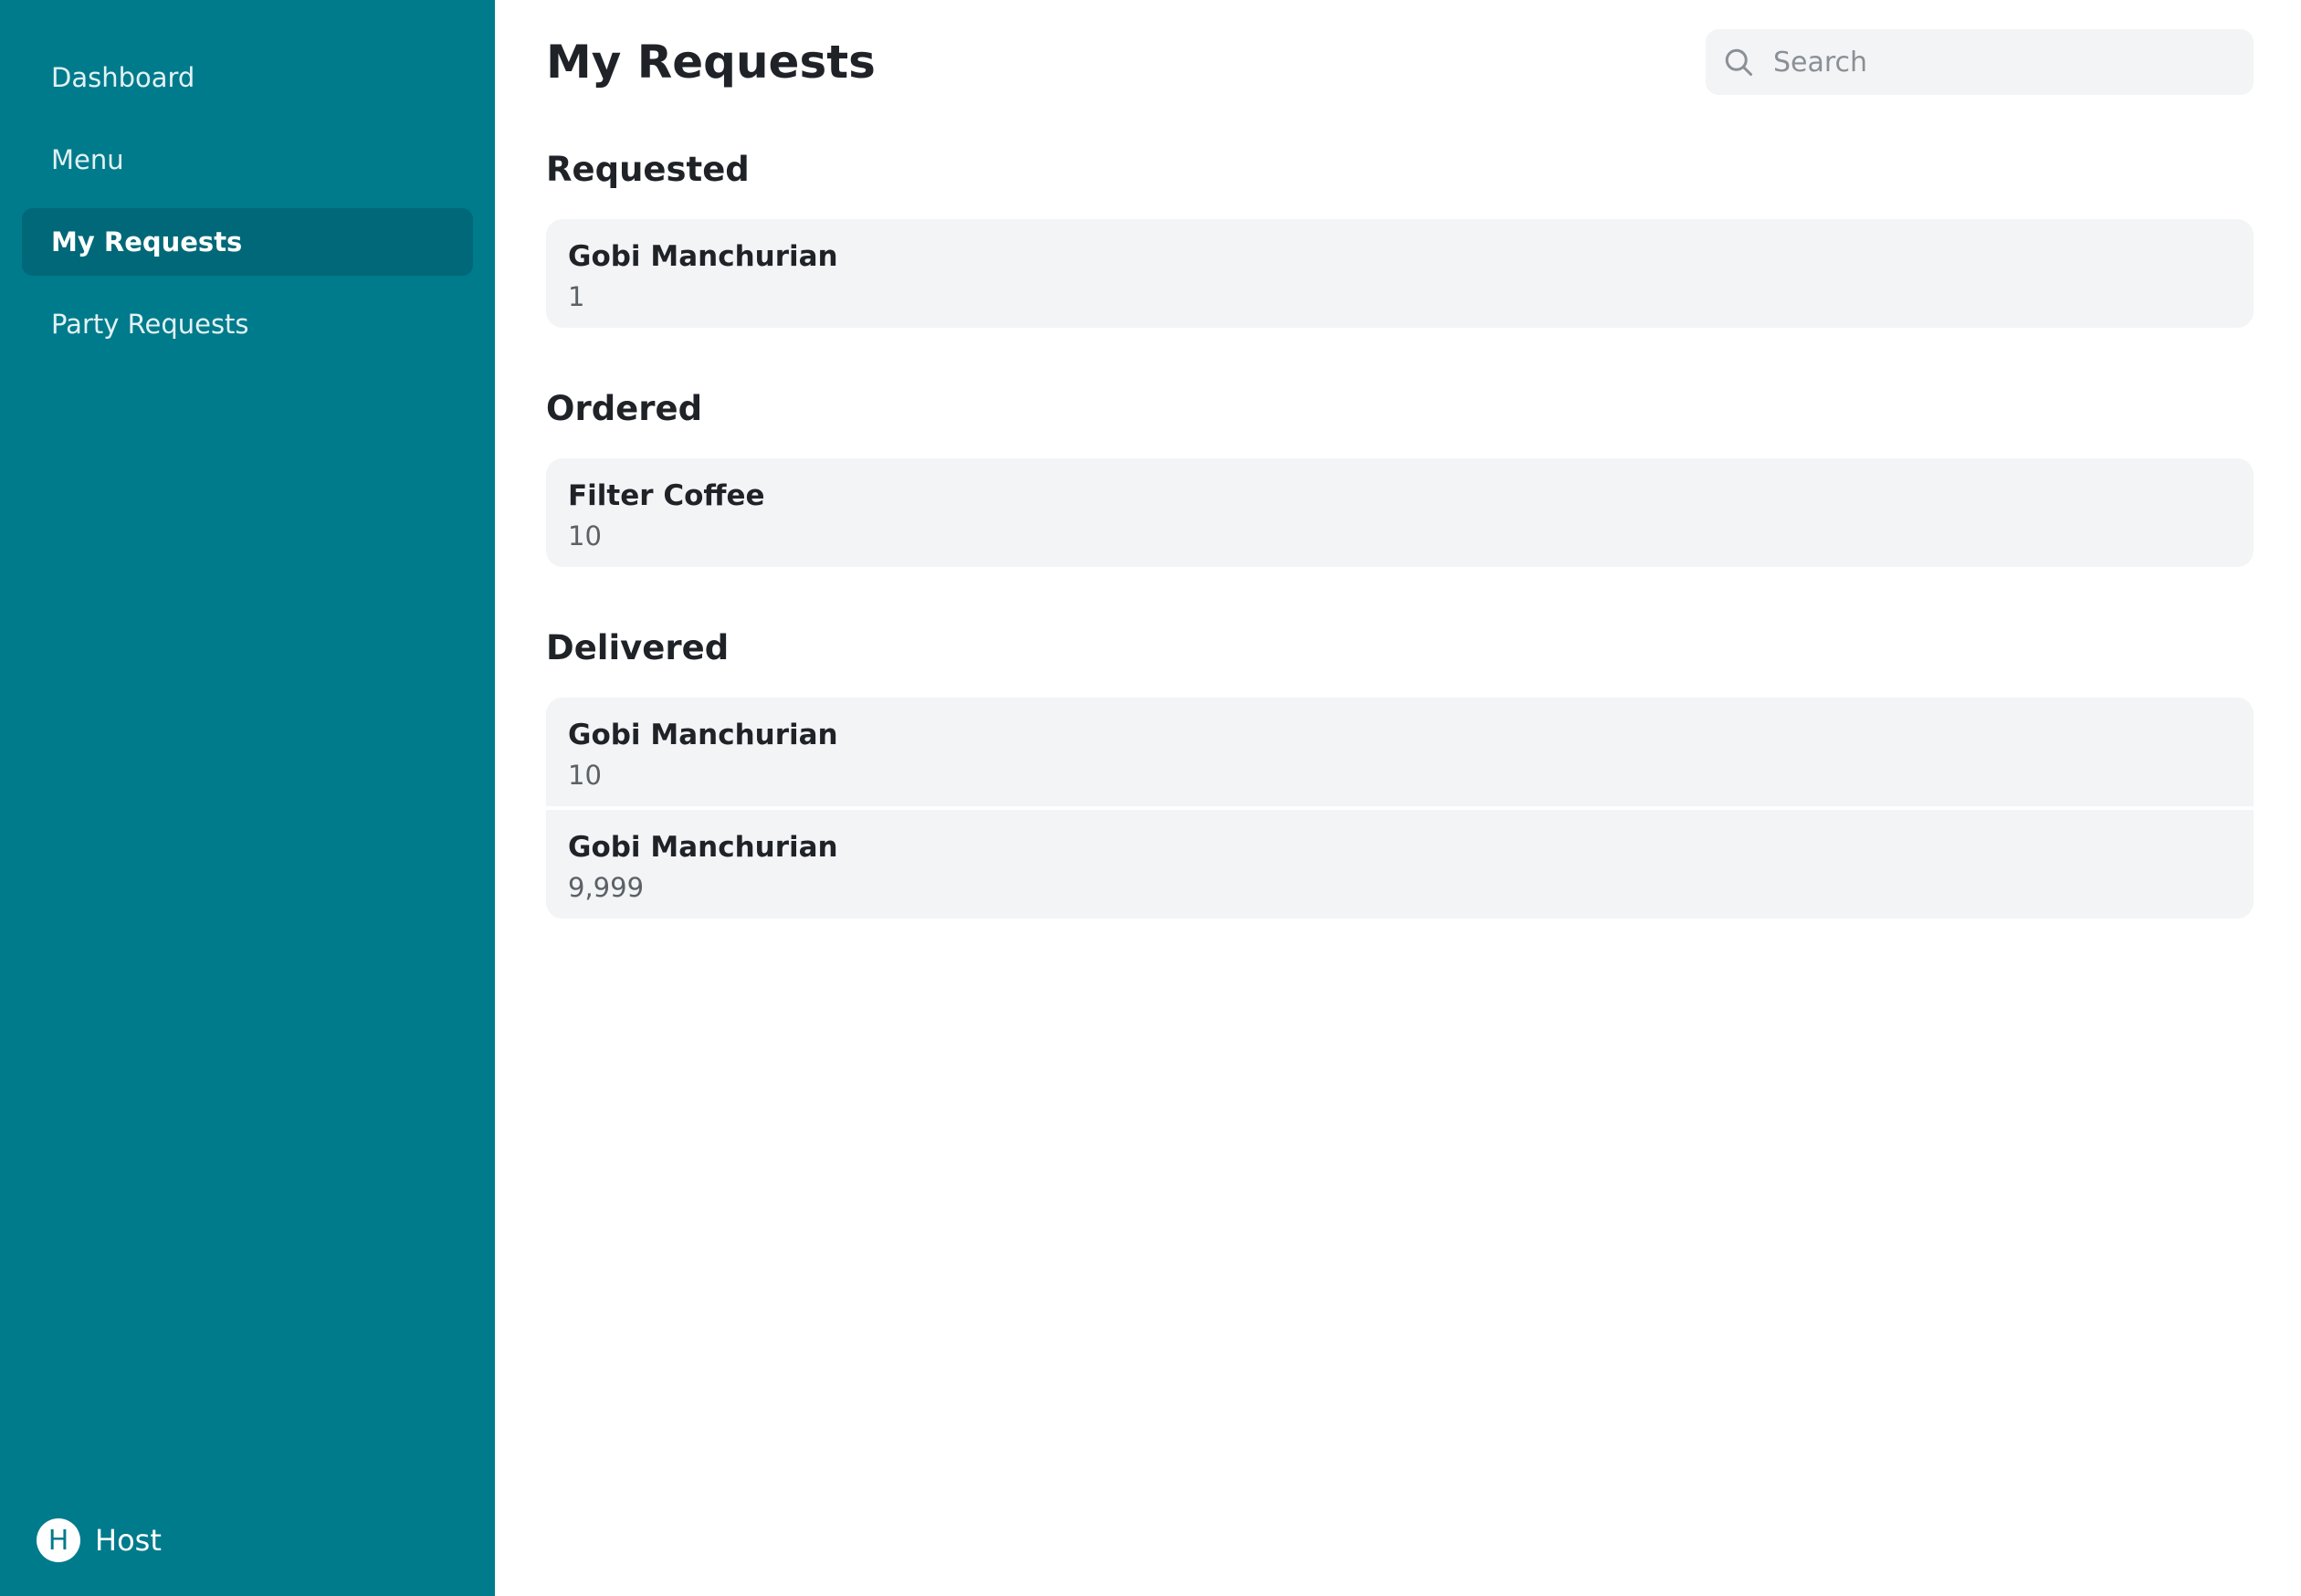  I want to click on page-title: My Requests, so click(711, 63).